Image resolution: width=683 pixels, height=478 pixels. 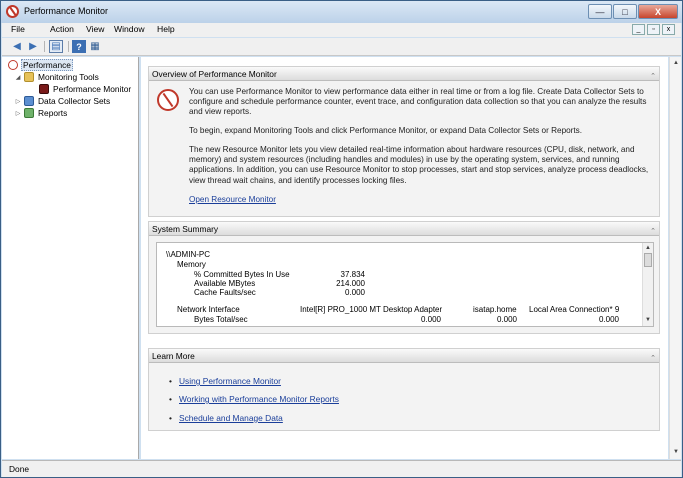 What do you see at coordinates (404, 356) in the screenshot?
I see `learn-more-header: Learn More ⌃` at bounding box center [404, 356].